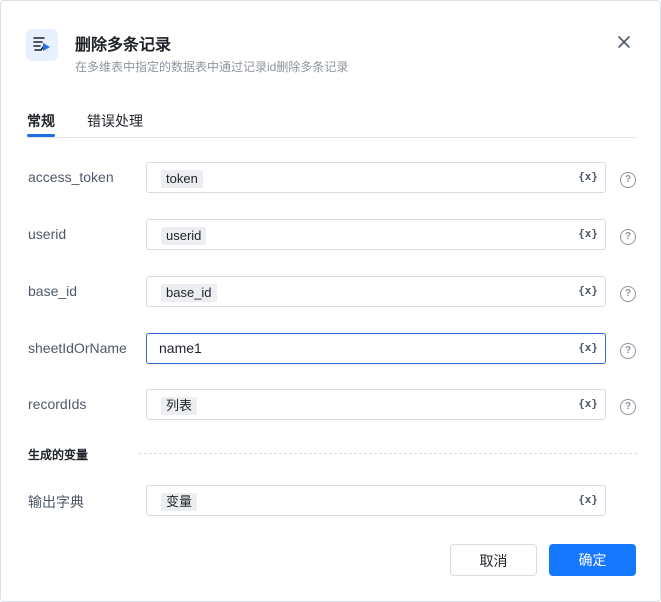  What do you see at coordinates (376, 291) in the screenshot?
I see `base-id-field: base_id {x}` at bounding box center [376, 291].